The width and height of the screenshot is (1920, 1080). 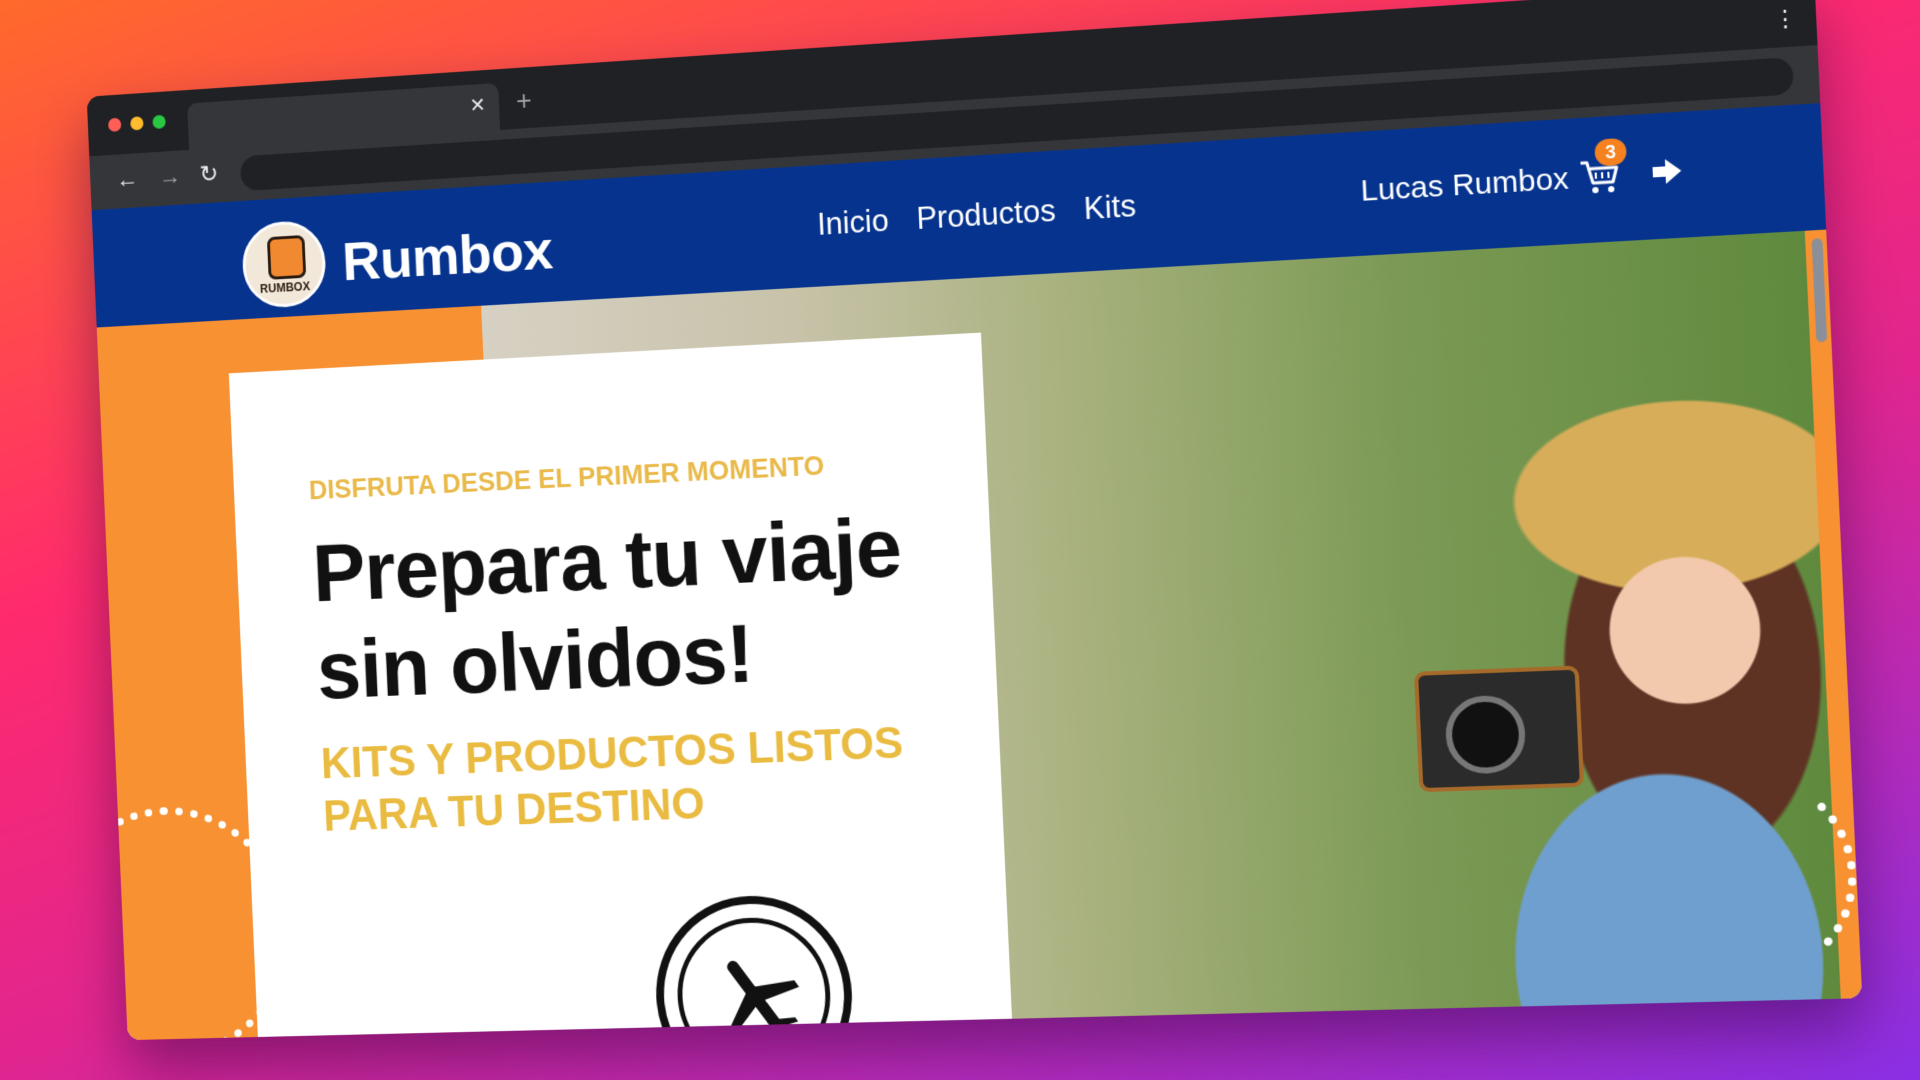 I want to click on main-nav: Inicio Productos Kits, so click(x=976, y=215).